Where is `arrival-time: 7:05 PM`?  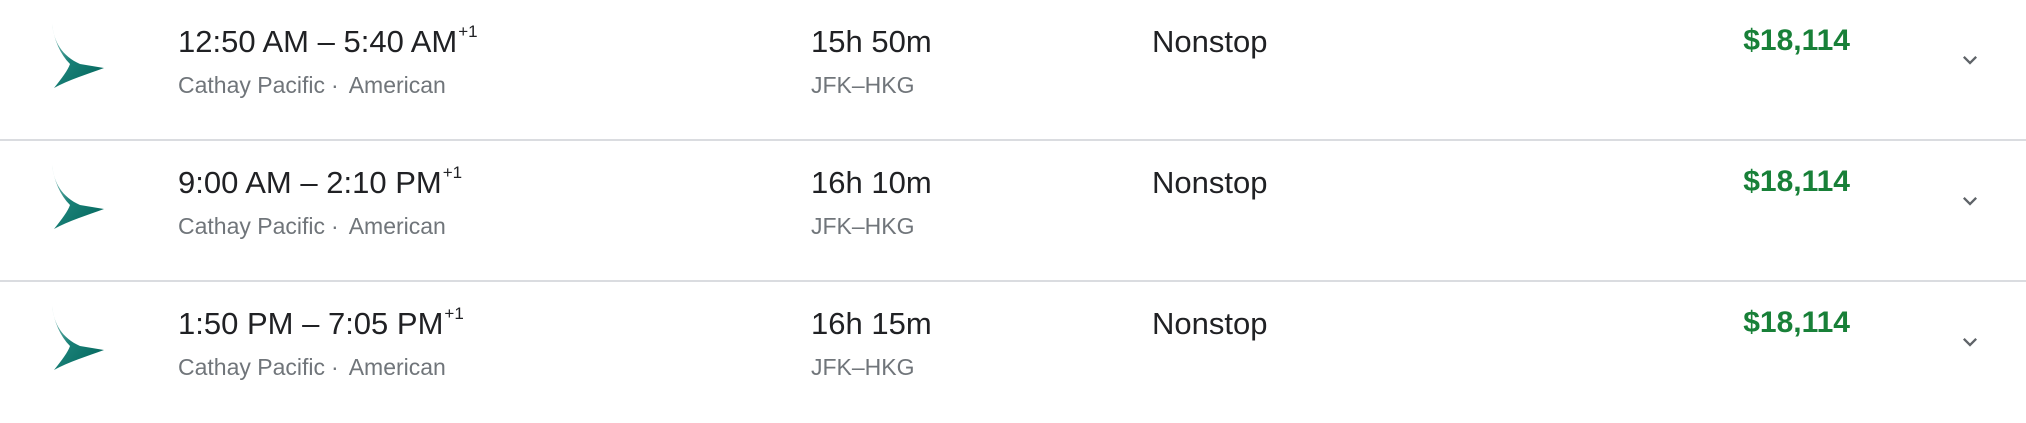 arrival-time: 7:05 PM is located at coordinates (385, 323).